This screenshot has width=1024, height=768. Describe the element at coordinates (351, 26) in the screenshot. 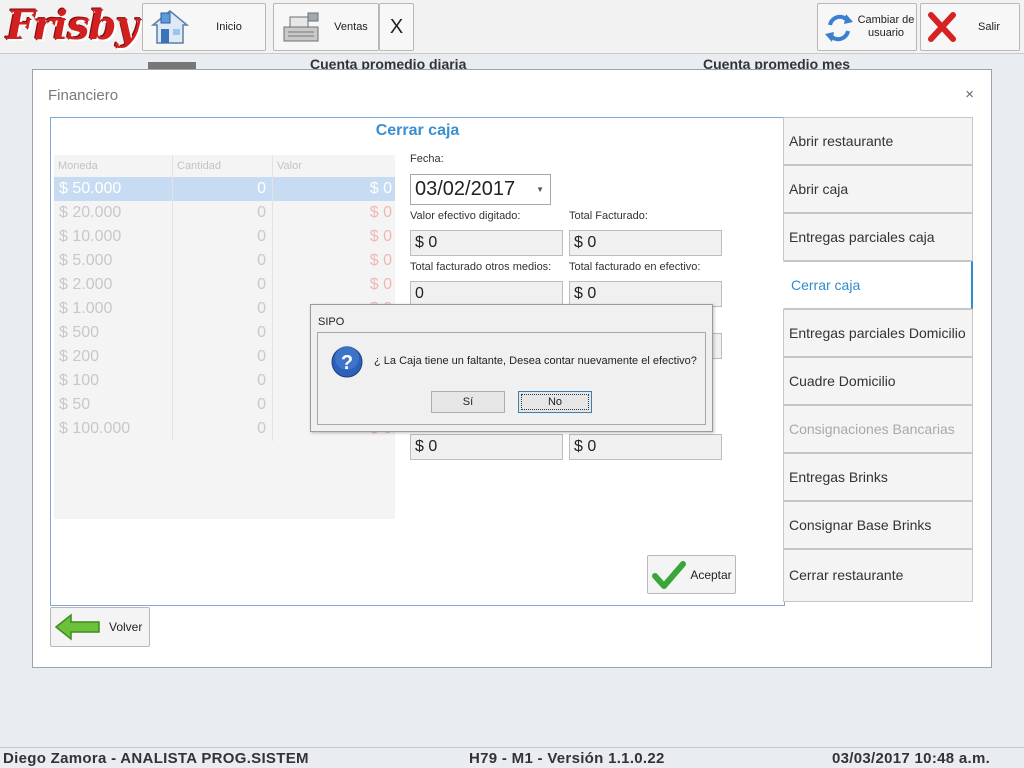

I see `ventas-label: Ventas` at that location.